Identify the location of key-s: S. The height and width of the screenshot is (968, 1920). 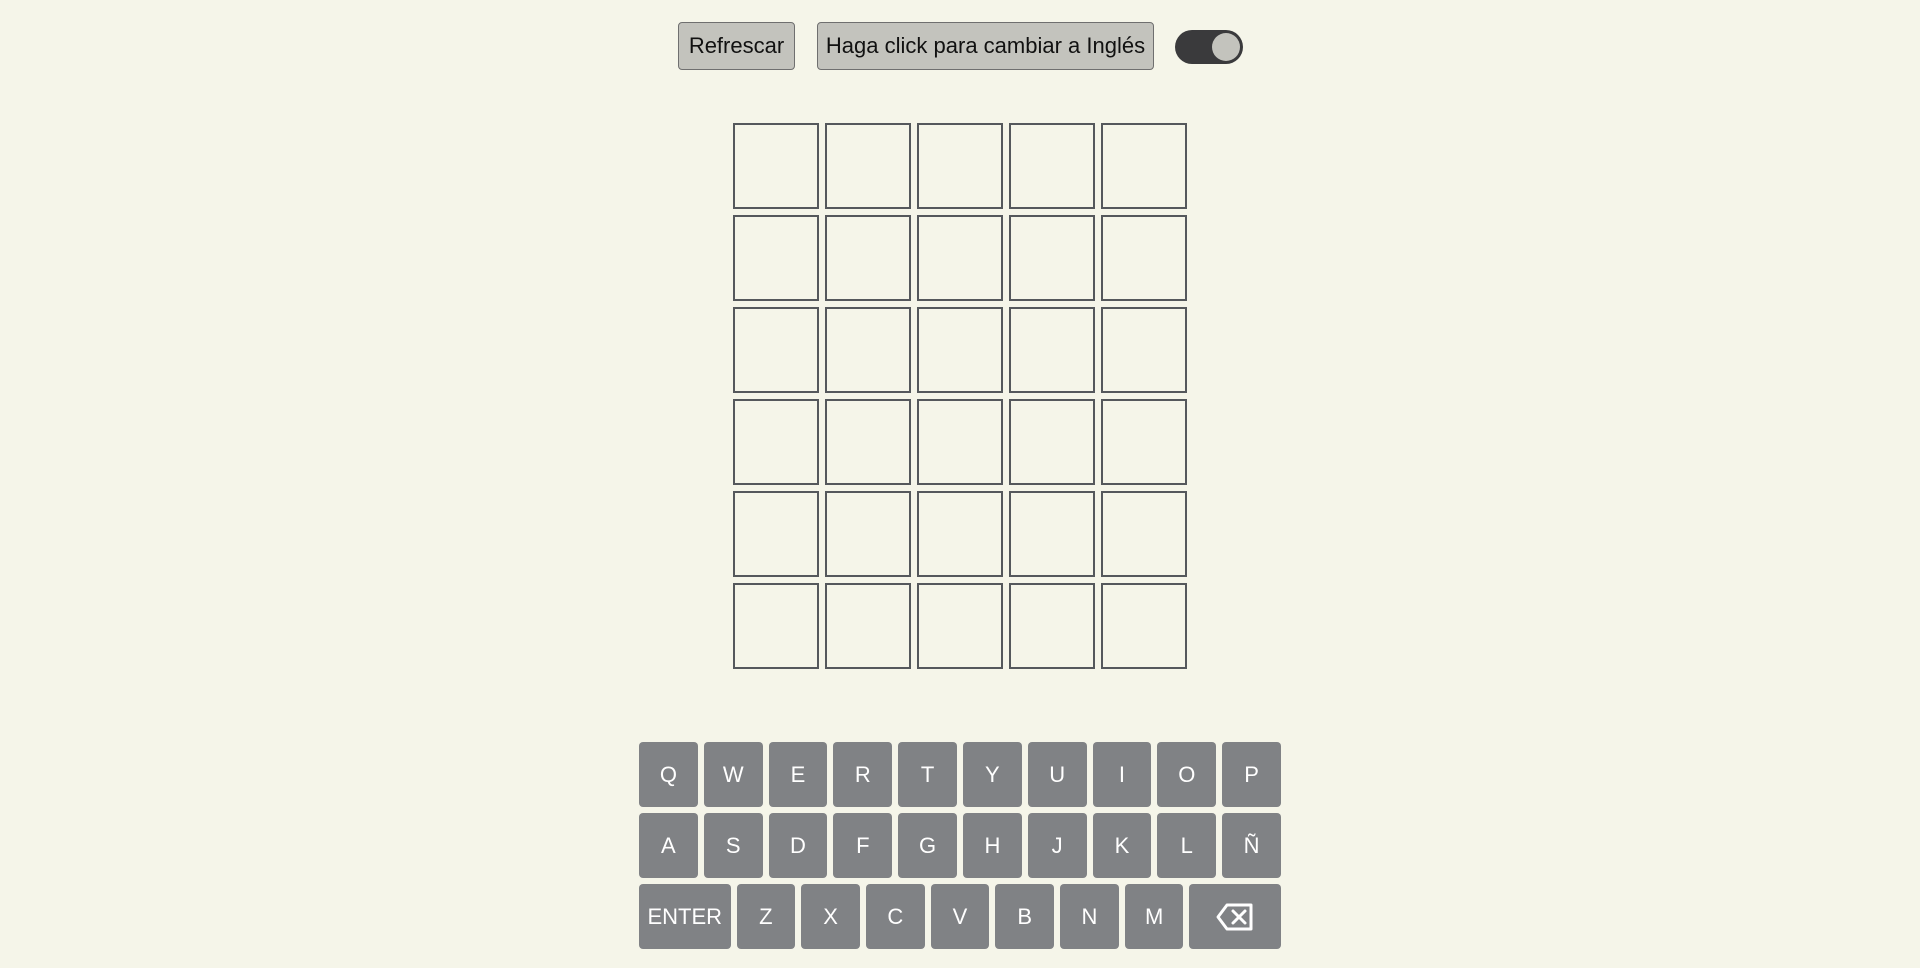
(733, 845).